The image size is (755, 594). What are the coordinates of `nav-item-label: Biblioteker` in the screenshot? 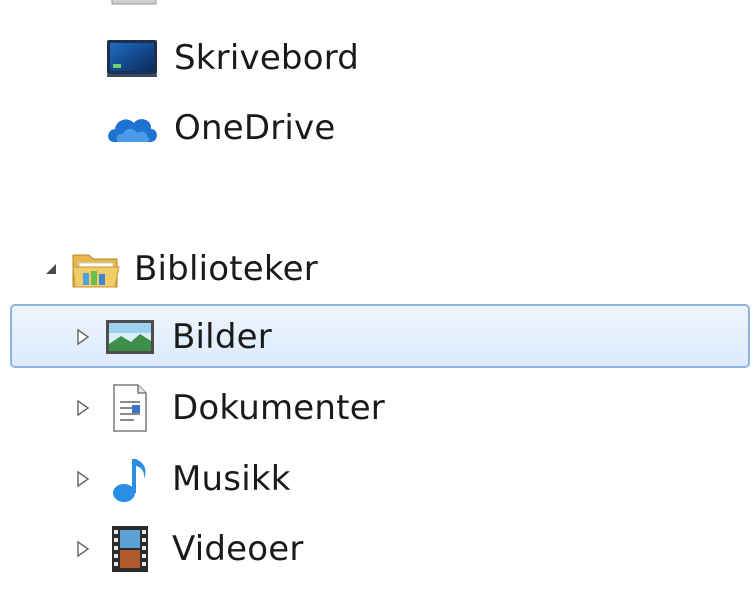 It's located at (226, 269).